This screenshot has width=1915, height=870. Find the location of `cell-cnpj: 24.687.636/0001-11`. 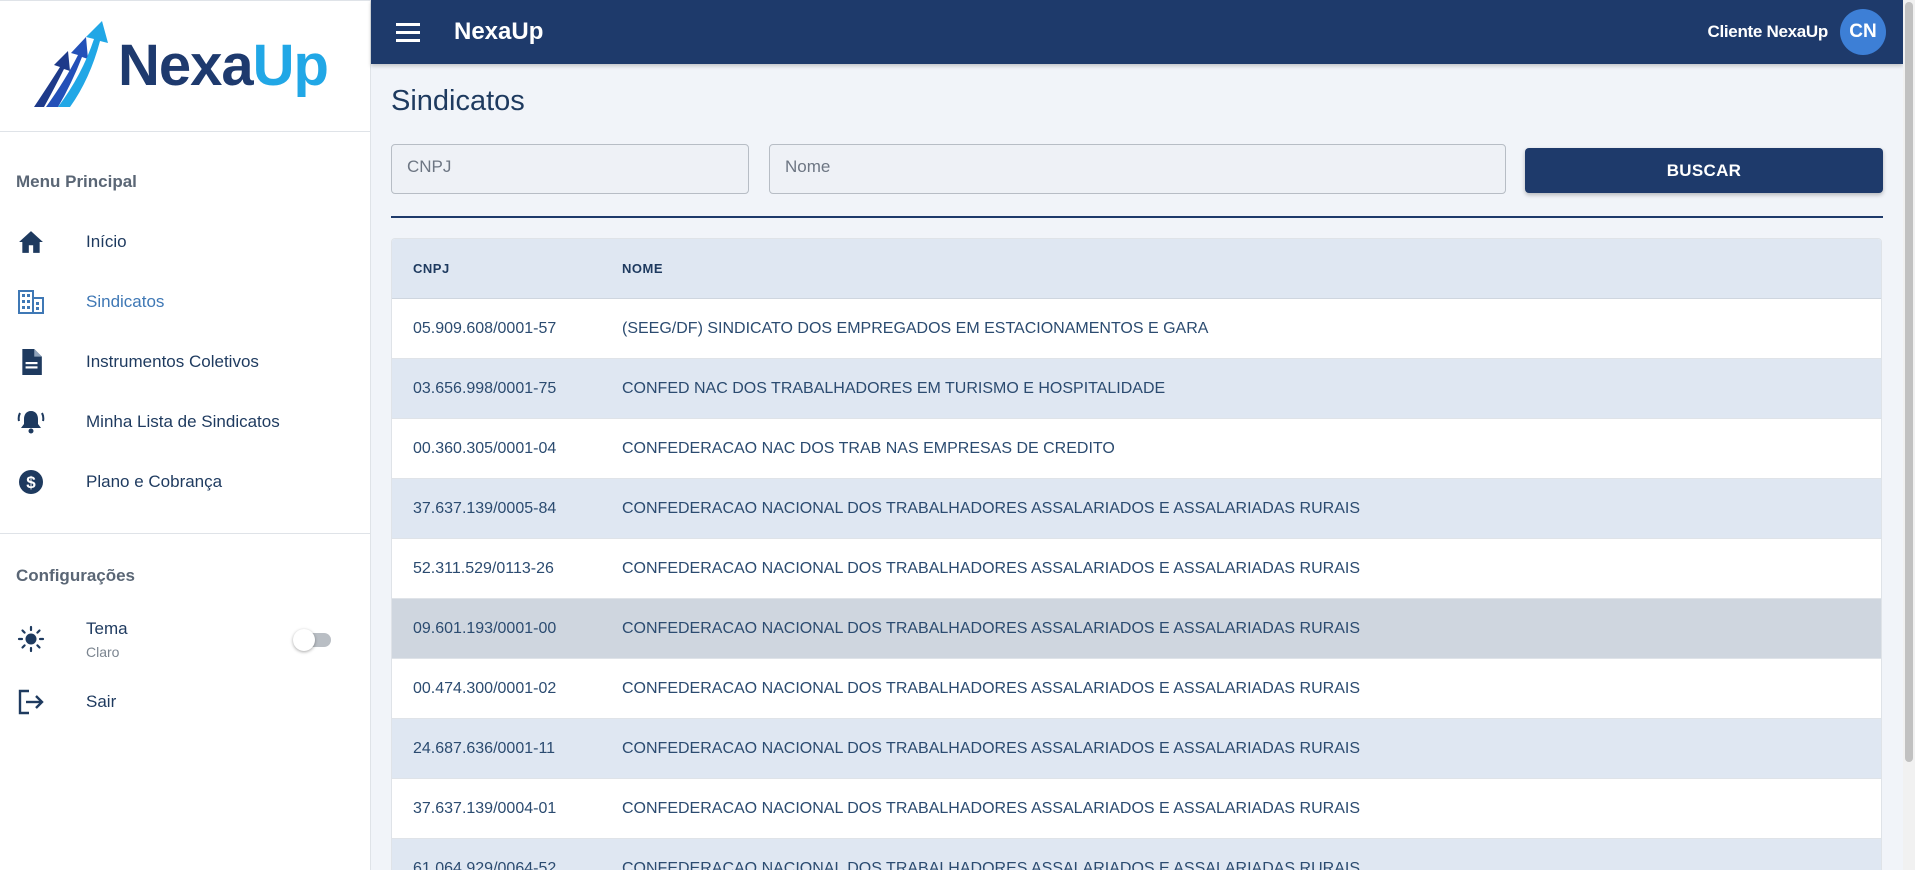

cell-cnpj: 24.687.636/0001-11 is located at coordinates (484, 748).